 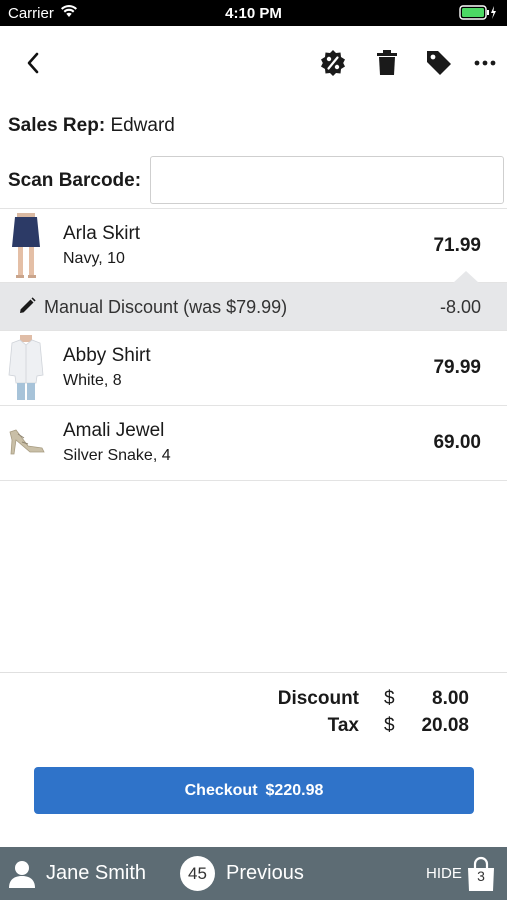 What do you see at coordinates (94, 258) in the screenshot?
I see `item-variant: Navy, 10` at bounding box center [94, 258].